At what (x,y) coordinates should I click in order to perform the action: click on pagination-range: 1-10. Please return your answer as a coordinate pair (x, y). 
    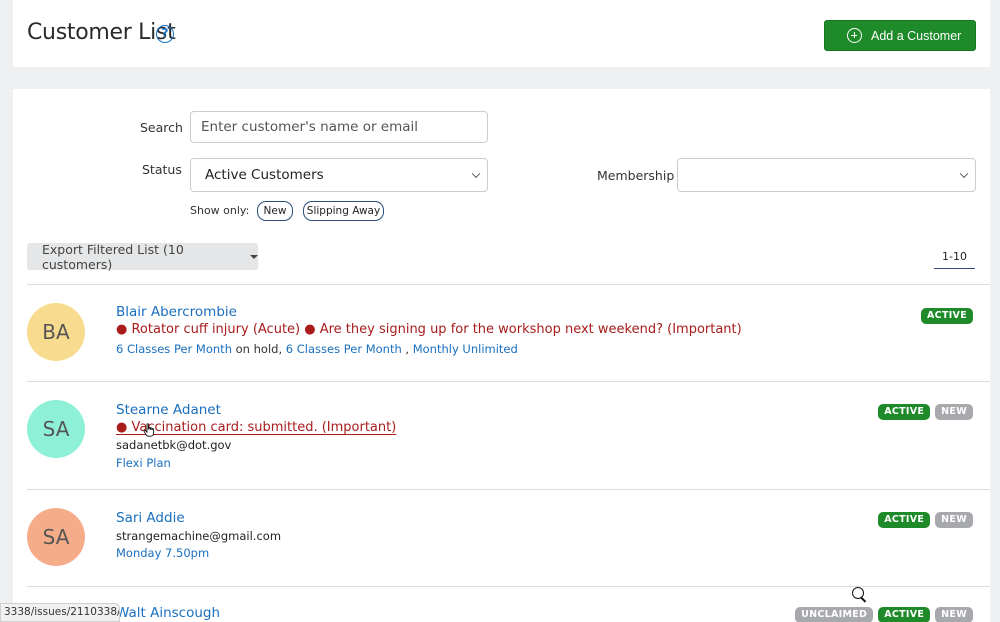
    Looking at the image, I should click on (954, 257).